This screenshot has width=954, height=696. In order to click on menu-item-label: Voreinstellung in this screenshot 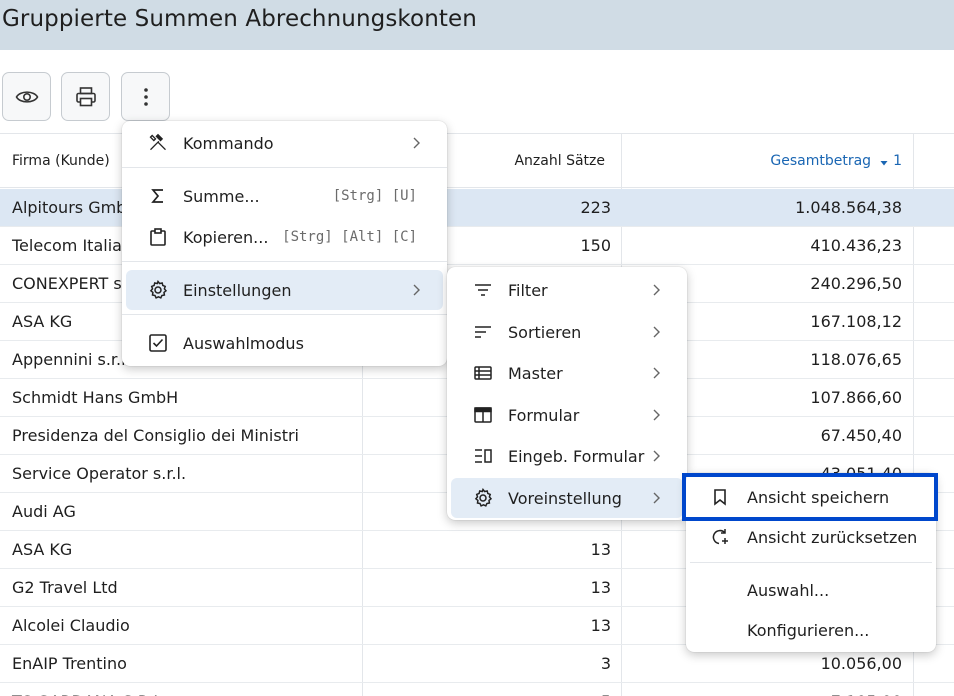, I will do `click(565, 498)`.